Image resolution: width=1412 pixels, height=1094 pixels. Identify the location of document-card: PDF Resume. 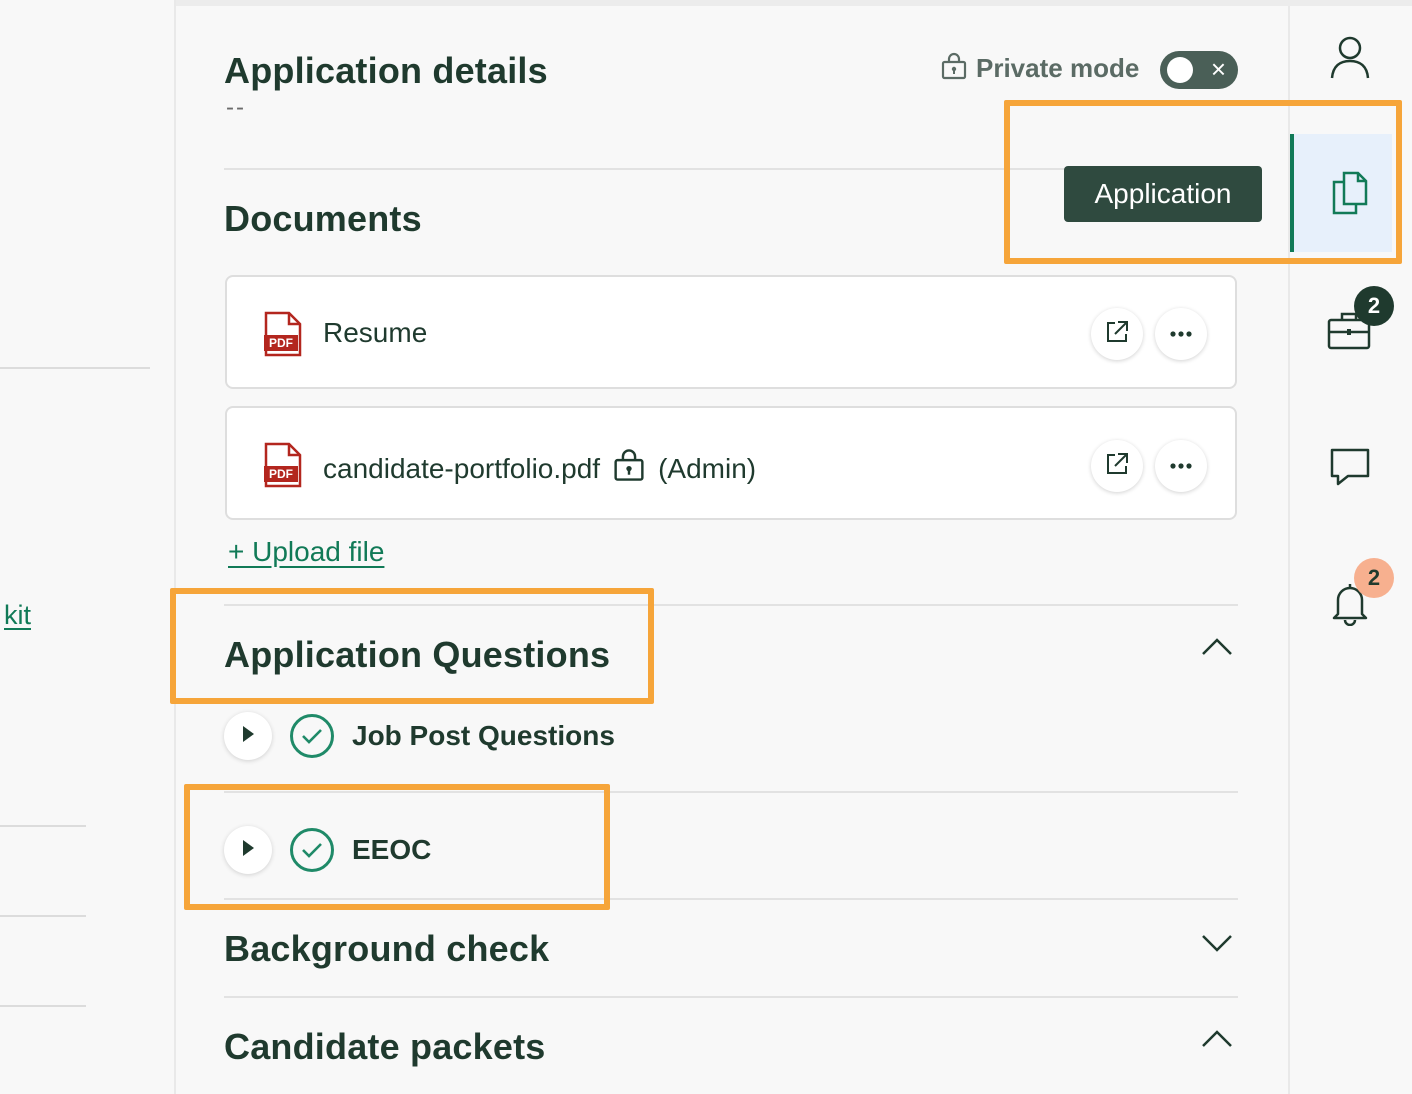
(731, 332).